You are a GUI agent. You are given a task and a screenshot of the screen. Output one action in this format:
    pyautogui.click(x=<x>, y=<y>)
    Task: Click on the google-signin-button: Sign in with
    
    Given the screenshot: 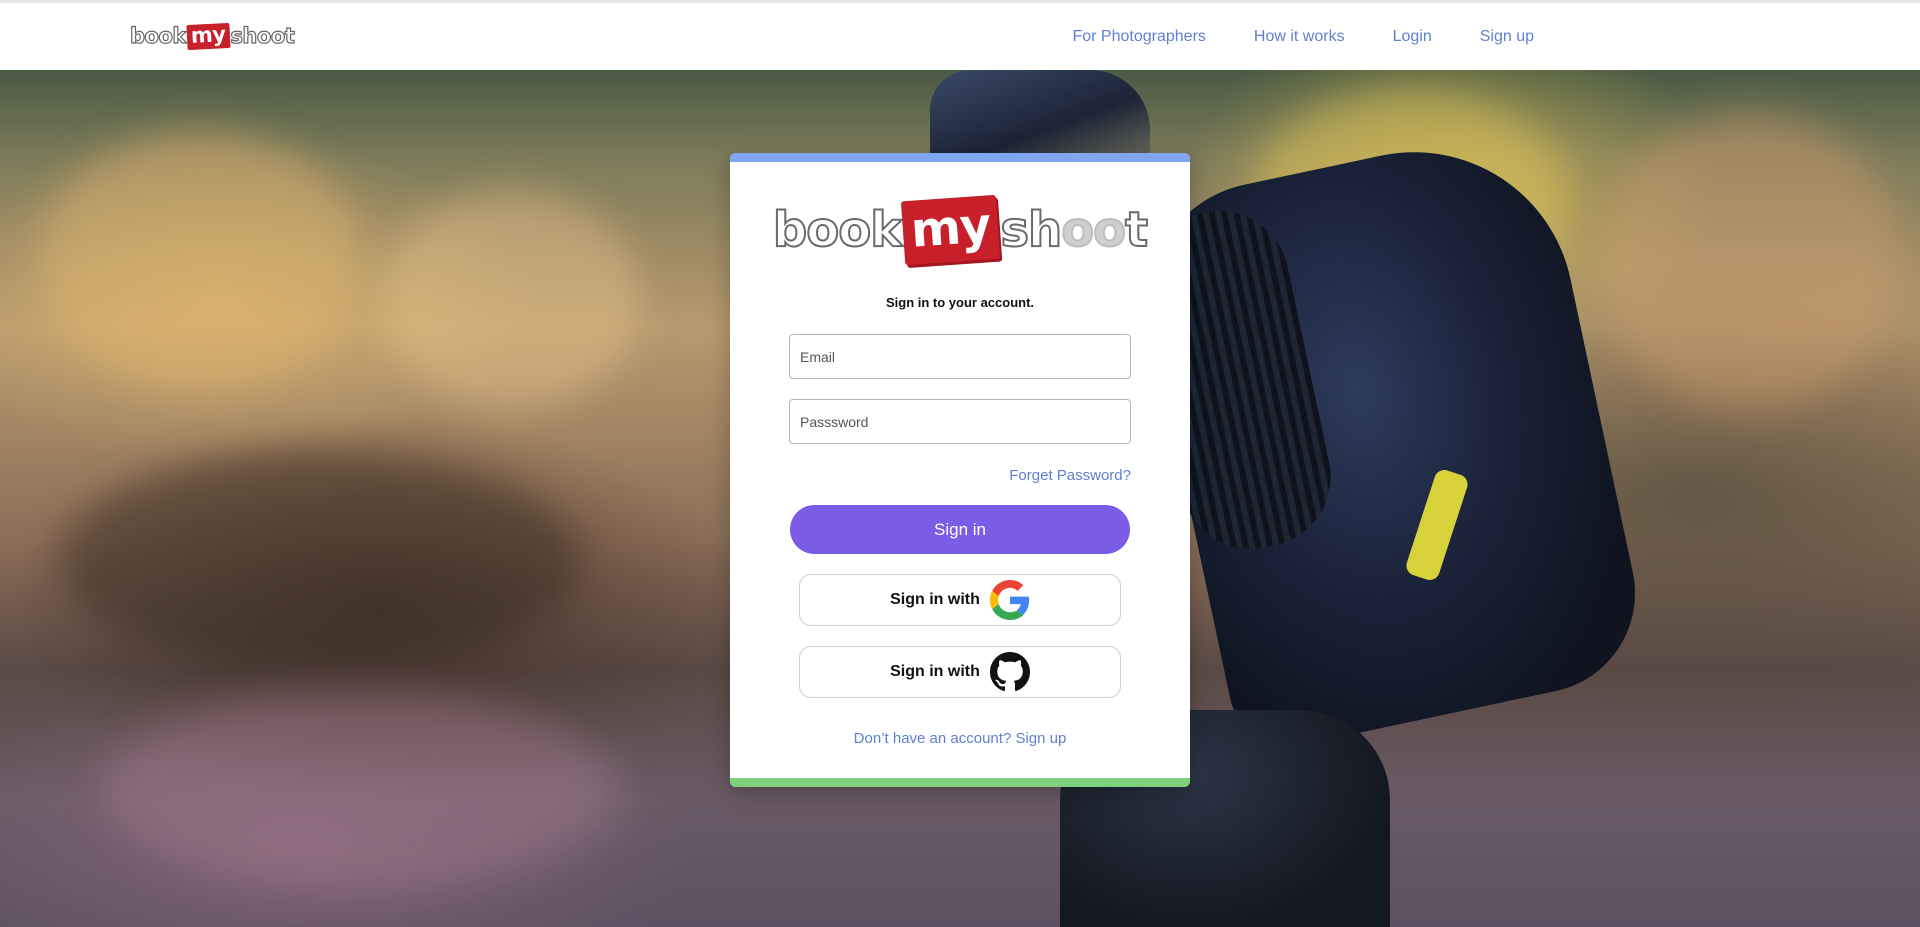 What is the action you would take?
    pyautogui.click(x=960, y=600)
    